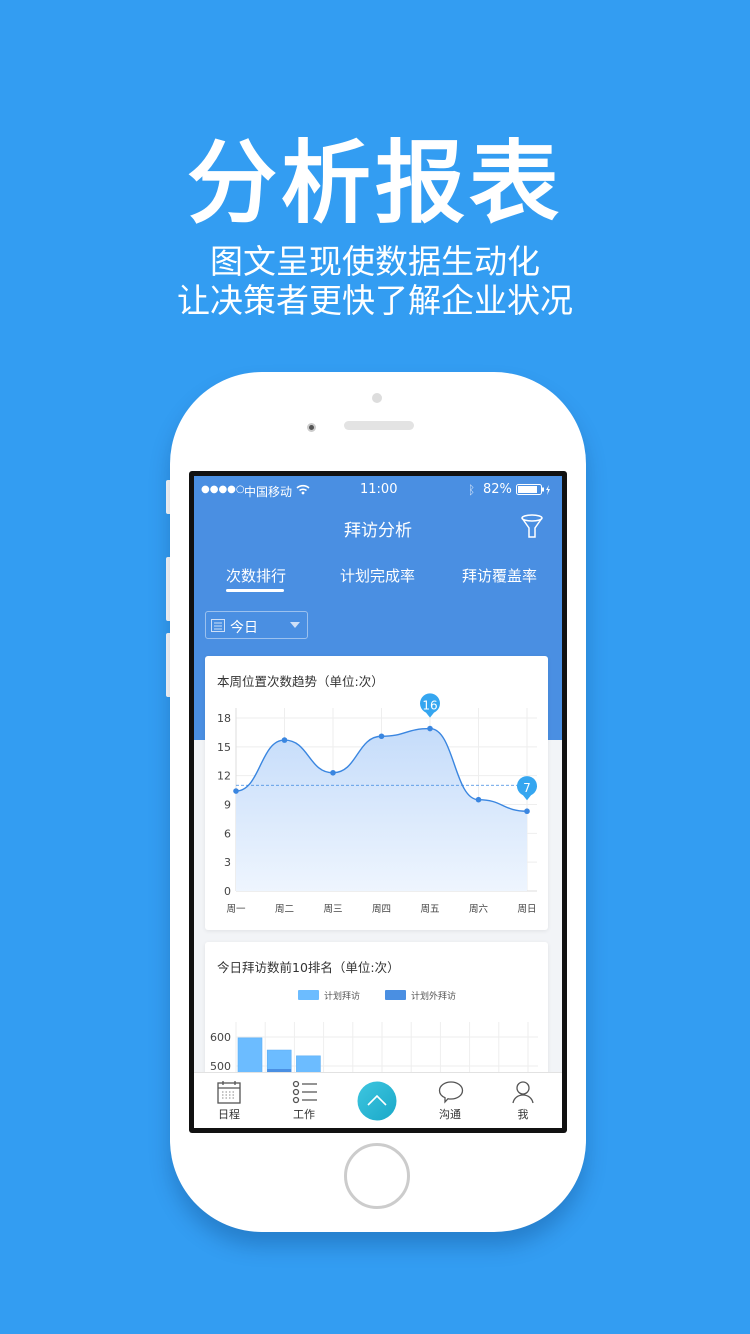 The height and width of the screenshot is (1334, 750). Describe the element at coordinates (342, 996) in the screenshot. I see `legend-label-planned: 计划拜访` at that location.